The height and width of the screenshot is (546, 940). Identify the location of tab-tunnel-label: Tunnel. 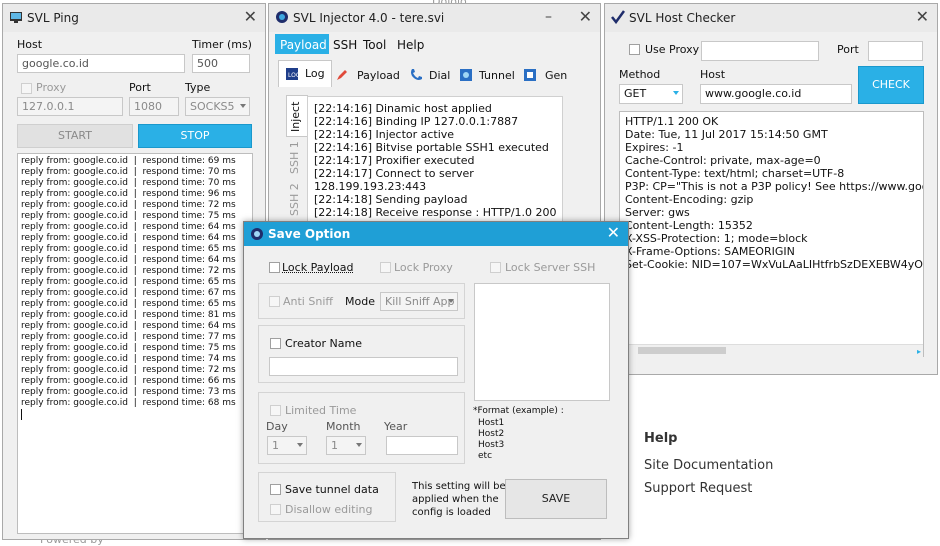
(497, 75).